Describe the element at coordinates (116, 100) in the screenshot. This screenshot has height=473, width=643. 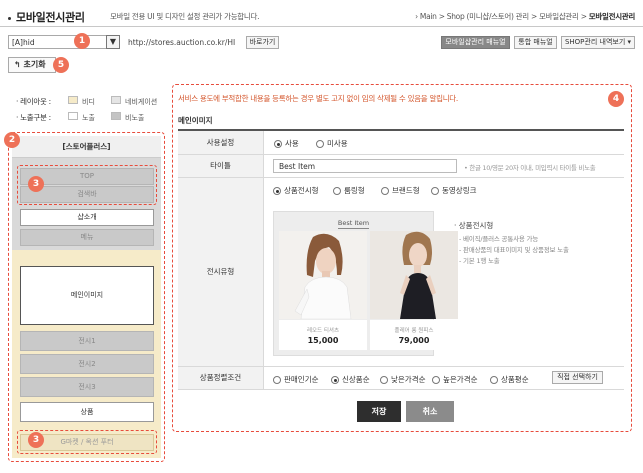
I see `legend-swatch-nav` at that location.